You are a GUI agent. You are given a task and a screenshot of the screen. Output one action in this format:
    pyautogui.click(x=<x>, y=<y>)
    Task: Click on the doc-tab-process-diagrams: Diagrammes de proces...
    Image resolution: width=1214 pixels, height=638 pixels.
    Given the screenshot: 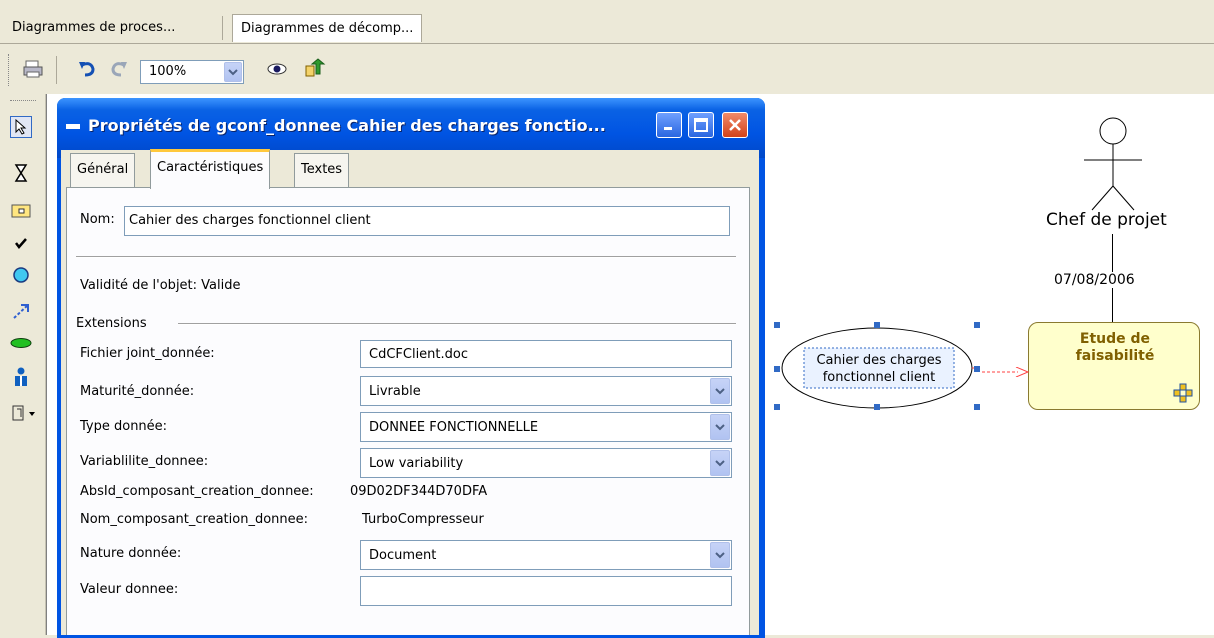 What is the action you would take?
    pyautogui.click(x=94, y=28)
    